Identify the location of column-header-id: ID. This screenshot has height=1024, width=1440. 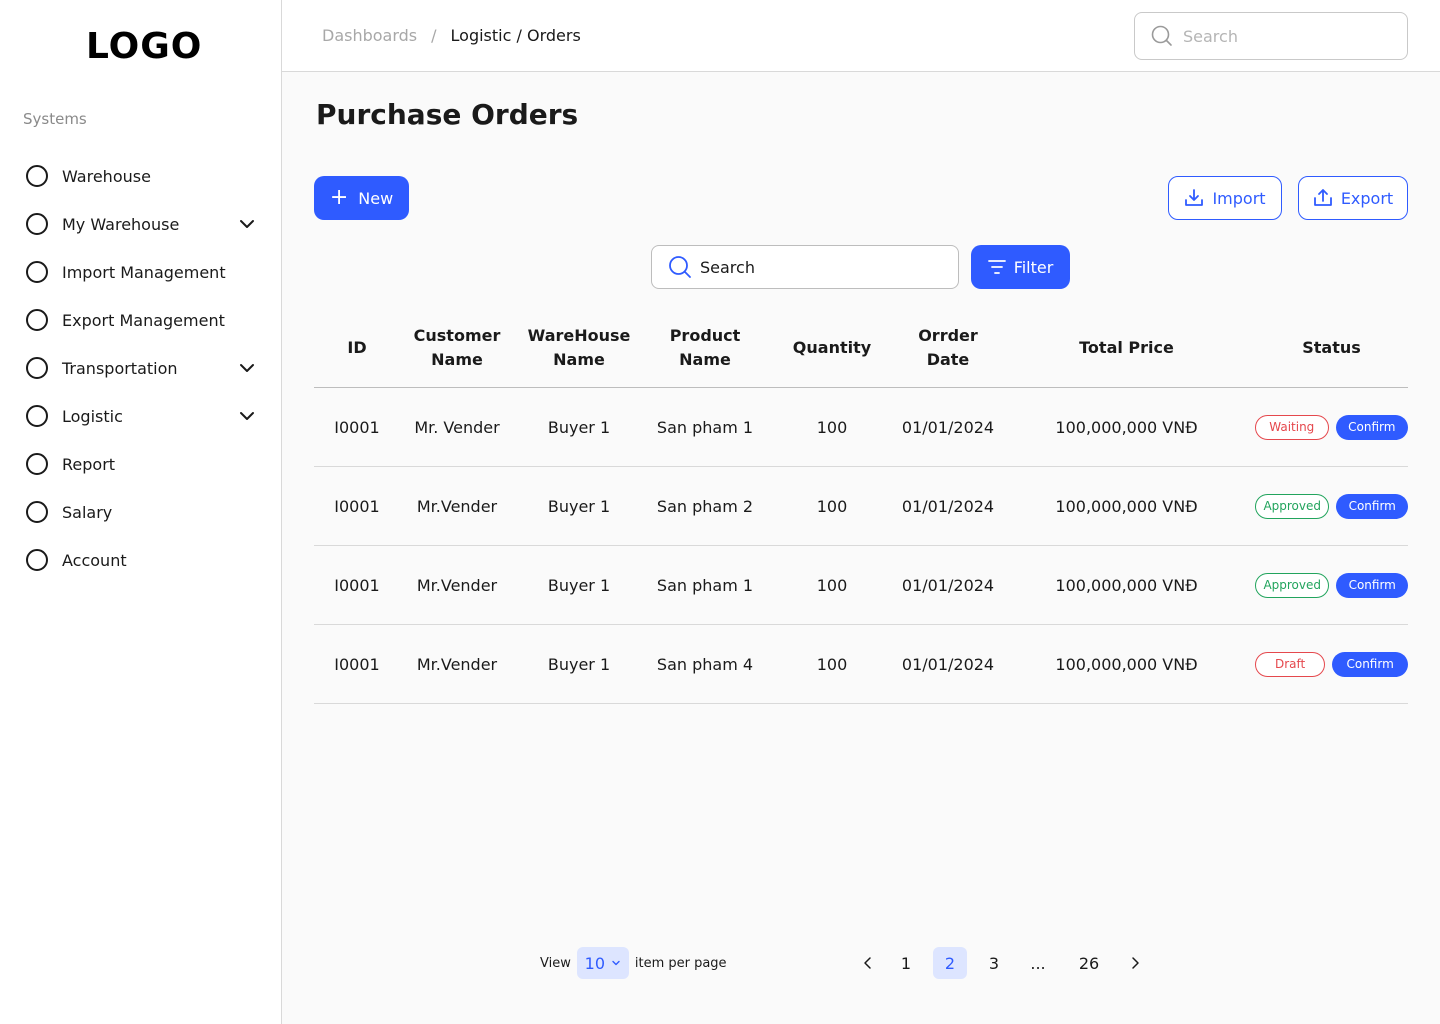
(357, 347).